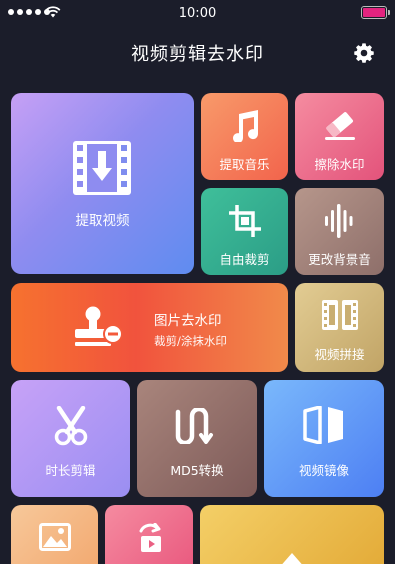 The height and width of the screenshot is (564, 395). Describe the element at coordinates (340, 315) in the screenshot. I see `film-splice-icon` at that location.